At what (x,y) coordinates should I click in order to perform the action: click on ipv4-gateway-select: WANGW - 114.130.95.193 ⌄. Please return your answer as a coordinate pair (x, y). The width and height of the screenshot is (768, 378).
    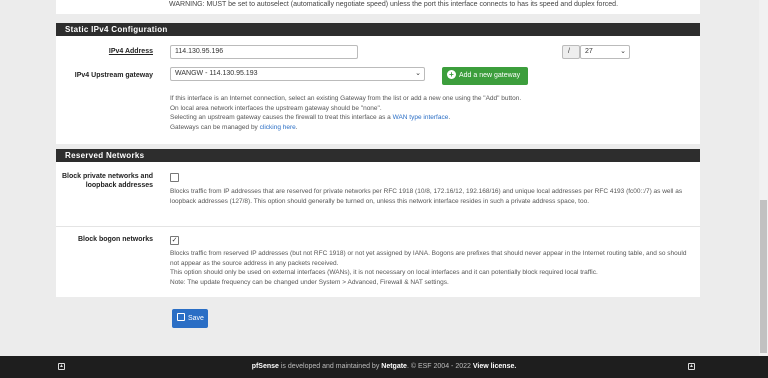
    Looking at the image, I should click on (297, 74).